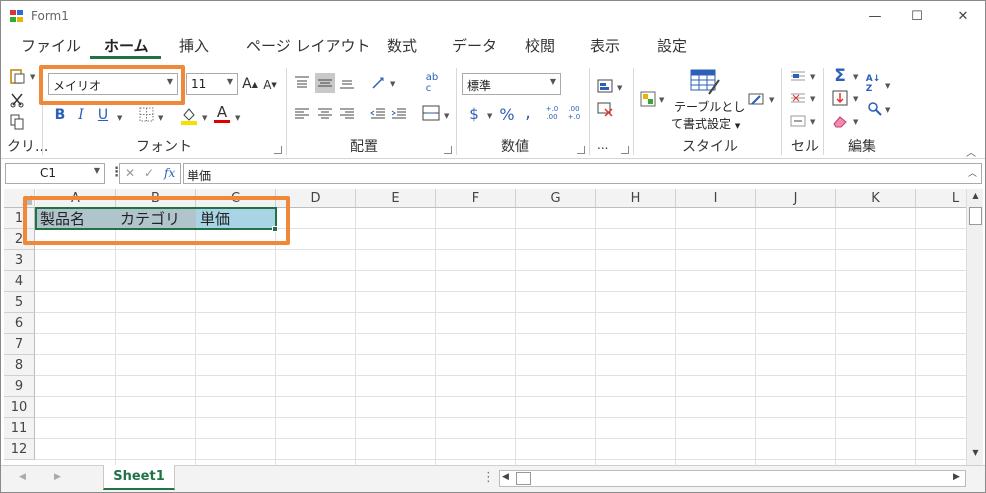 This screenshot has height=493, width=986. What do you see at coordinates (798, 76) in the screenshot?
I see `insert-cells-icon` at bounding box center [798, 76].